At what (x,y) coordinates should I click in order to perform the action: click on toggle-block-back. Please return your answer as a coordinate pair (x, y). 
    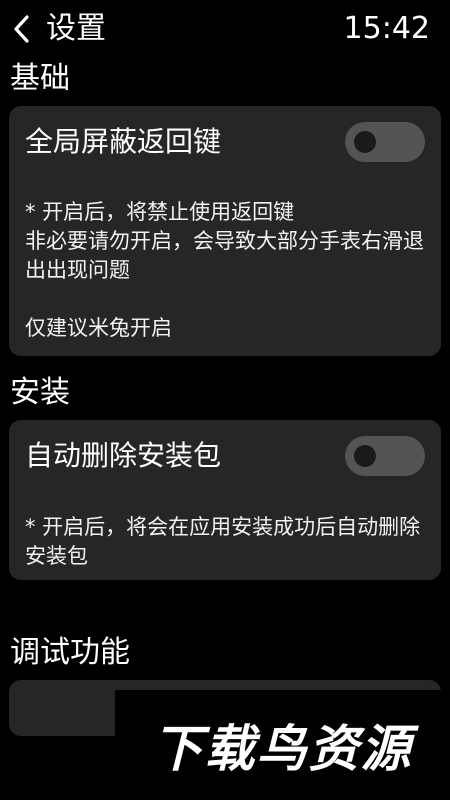
    Looking at the image, I should click on (385, 142).